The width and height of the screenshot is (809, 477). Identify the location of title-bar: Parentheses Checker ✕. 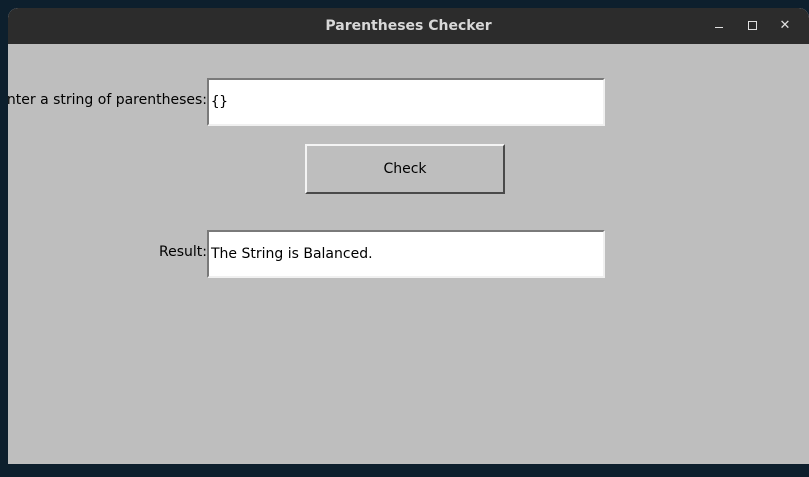
(408, 26).